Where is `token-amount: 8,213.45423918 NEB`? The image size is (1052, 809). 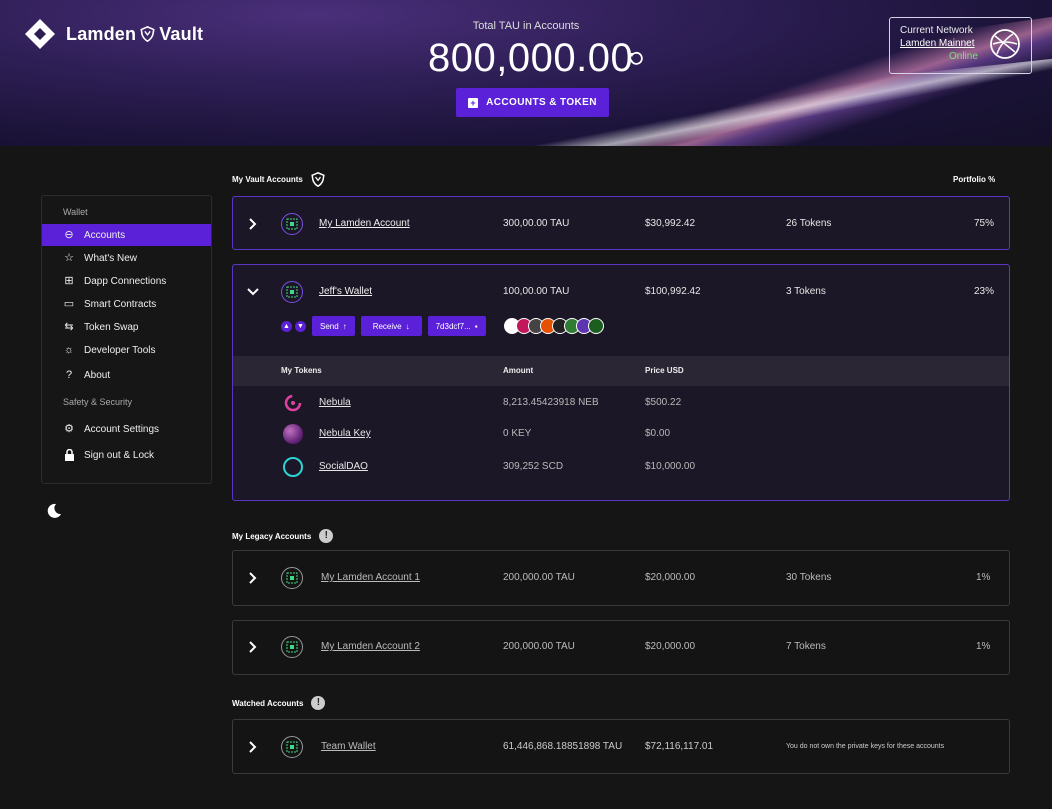 token-amount: 8,213.45423918 NEB is located at coordinates (551, 402).